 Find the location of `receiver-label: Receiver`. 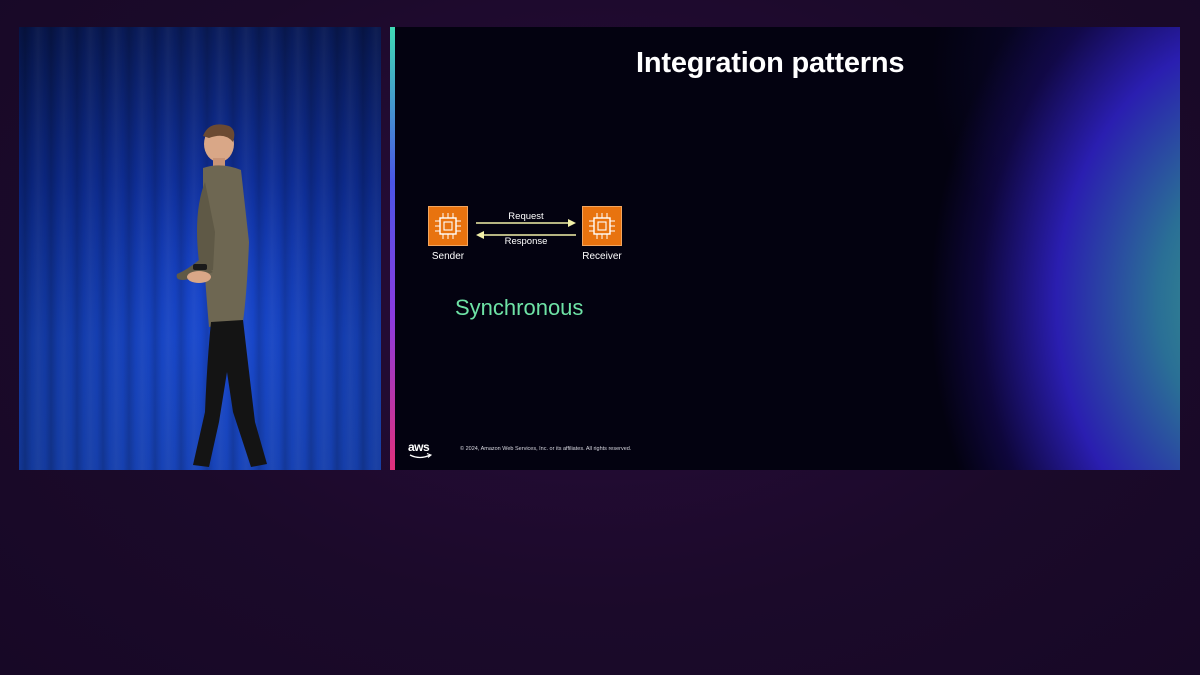

receiver-label: Receiver is located at coordinates (602, 256).